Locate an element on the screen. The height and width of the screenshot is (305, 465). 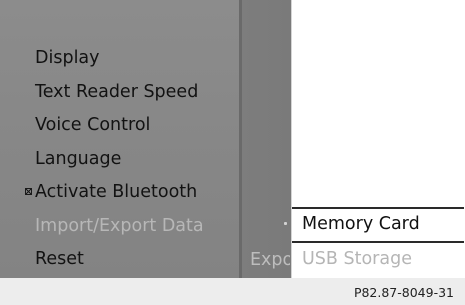
menu-item-language: Language is located at coordinates (112, 160).